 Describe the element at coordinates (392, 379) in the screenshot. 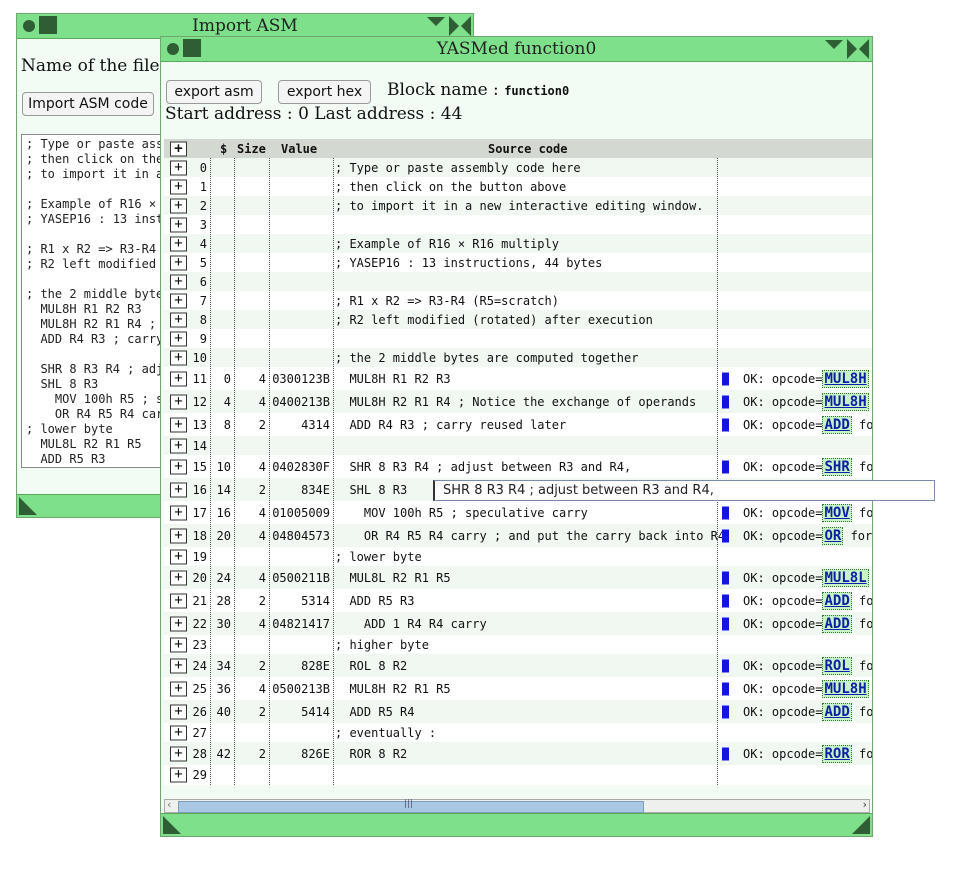

I see `row-source: MUL8H R1 R2 R3` at that location.